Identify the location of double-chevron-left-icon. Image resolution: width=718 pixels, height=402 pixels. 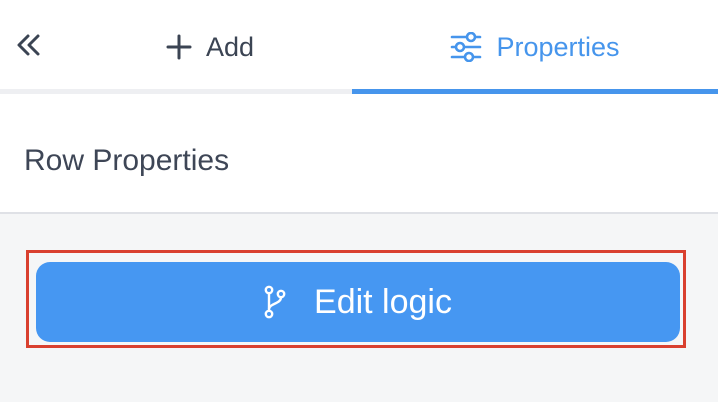
(29, 47).